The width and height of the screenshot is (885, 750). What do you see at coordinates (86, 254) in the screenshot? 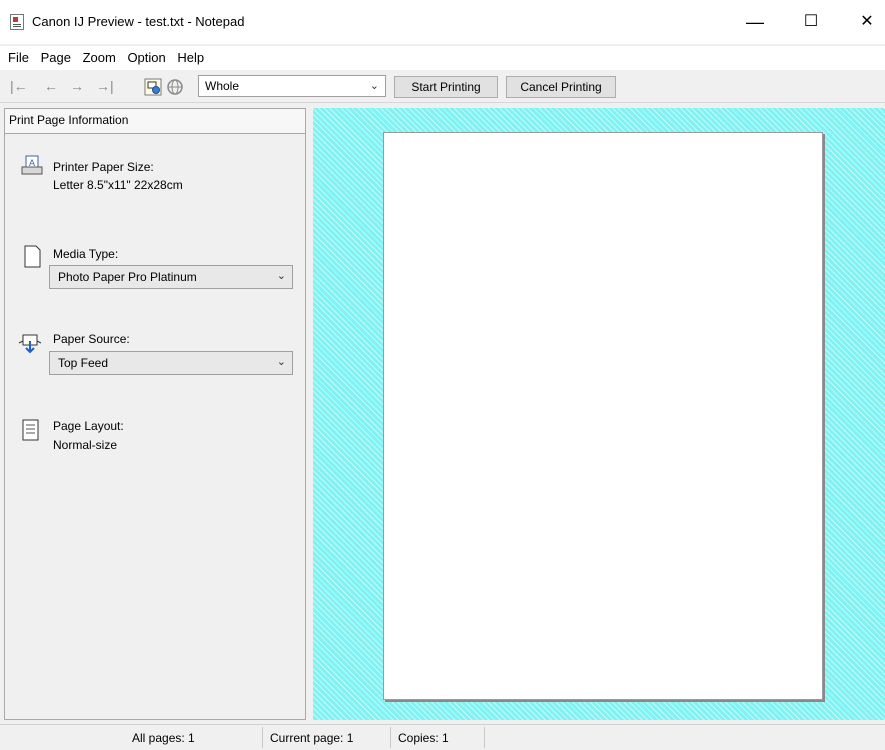
I see `media-type-label: Media Type:` at bounding box center [86, 254].